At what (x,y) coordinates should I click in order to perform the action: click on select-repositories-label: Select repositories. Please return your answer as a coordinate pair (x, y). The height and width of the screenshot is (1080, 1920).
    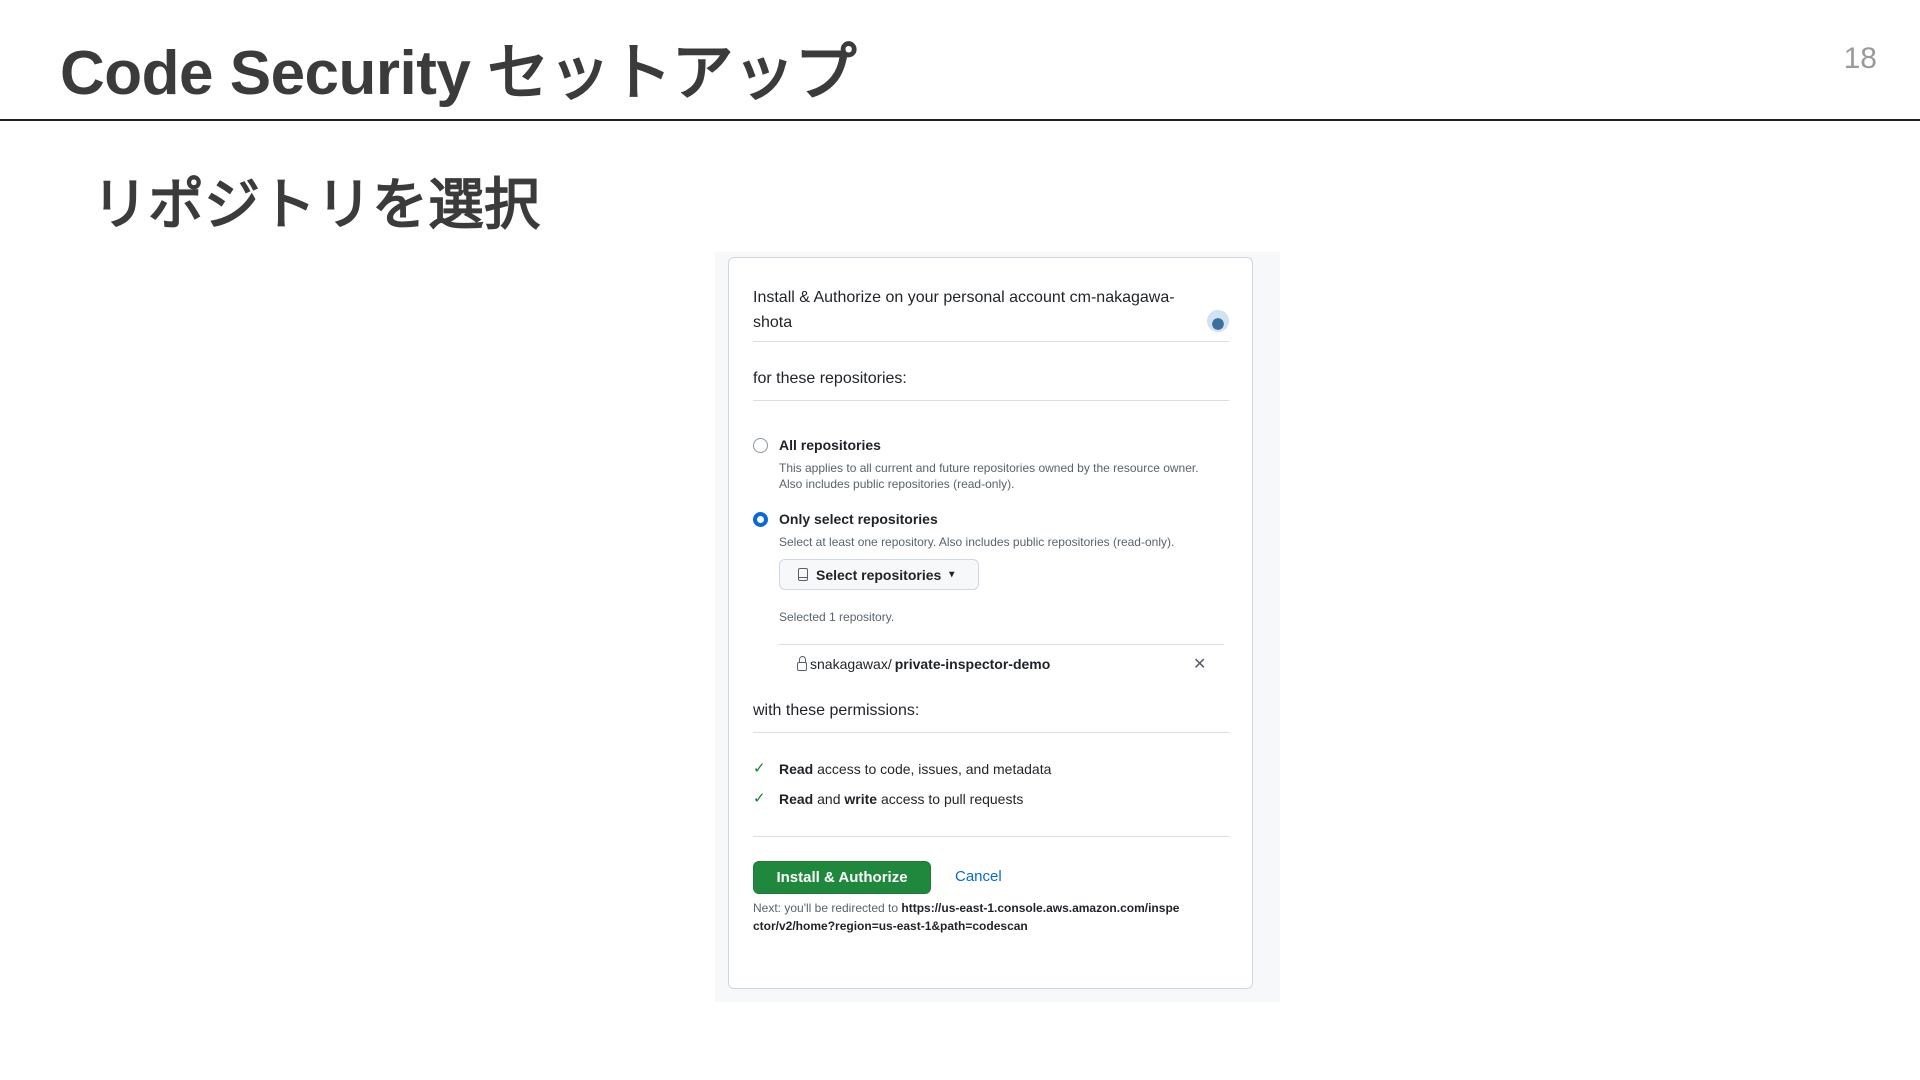
    Looking at the image, I should click on (879, 574).